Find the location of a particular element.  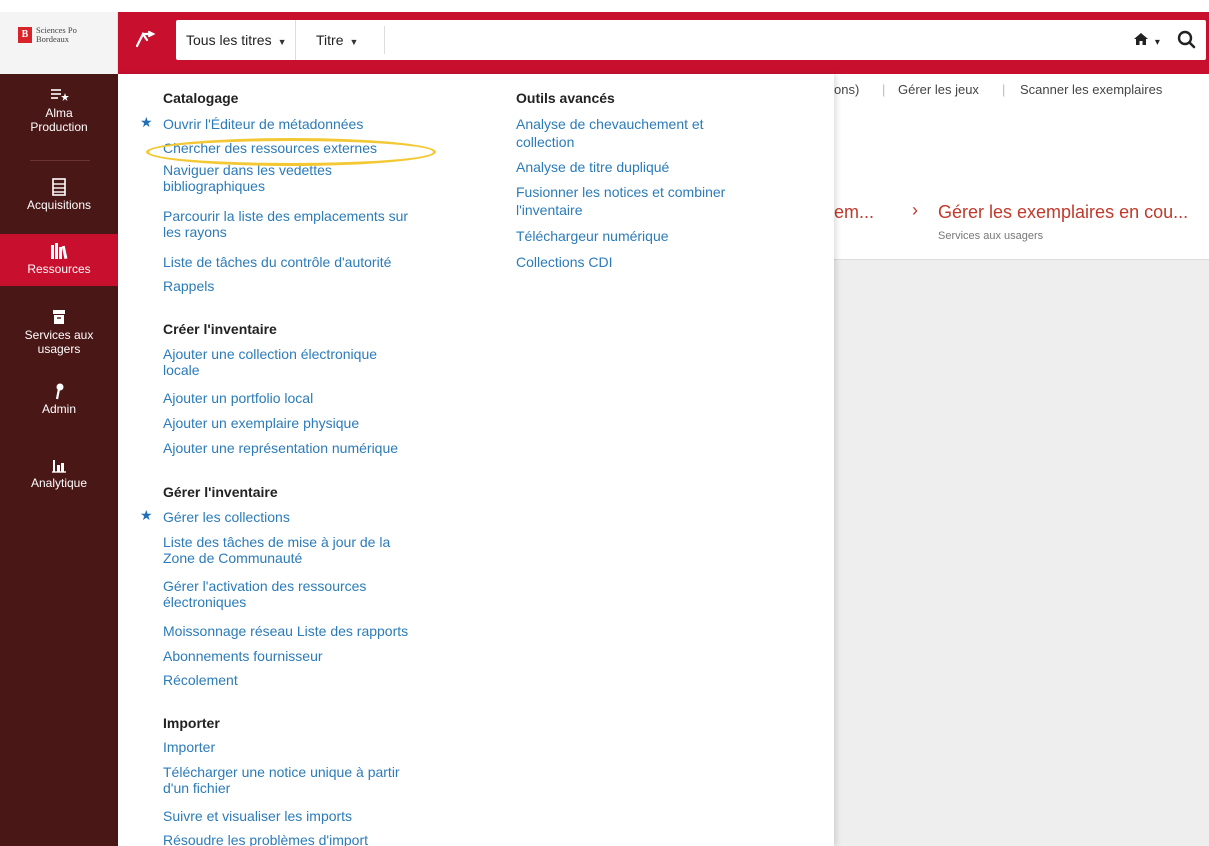

menu-link-abonnements-fournisseur: Abonnements fournisseur is located at coordinates (243, 656).